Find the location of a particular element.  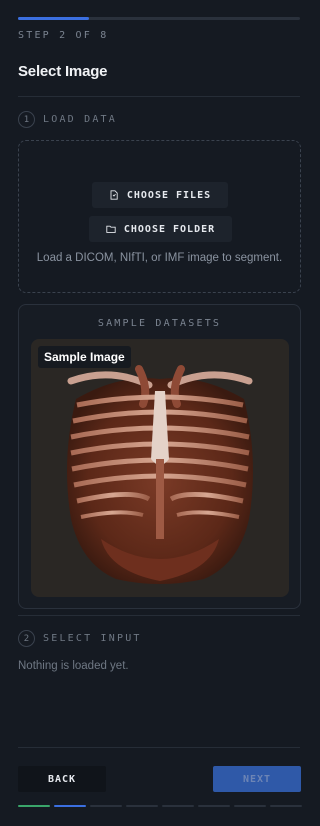

sample-datasets-title: SAMPLE DATASETS is located at coordinates (159, 323).